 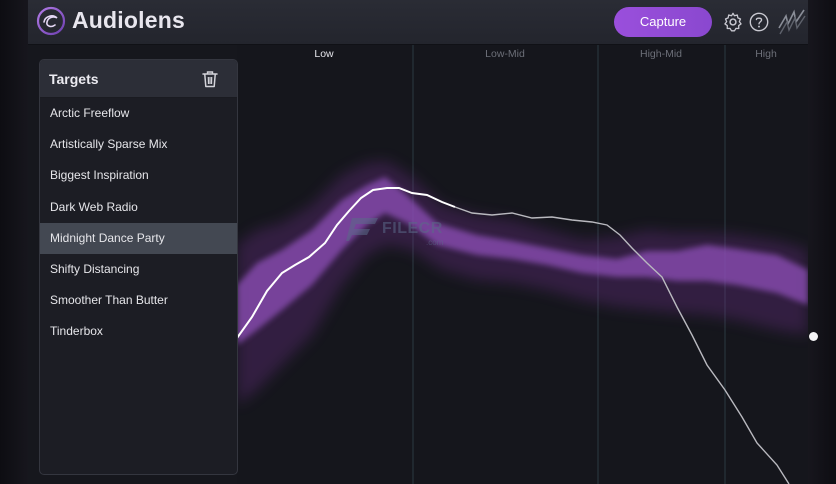 I want to click on target-item-arctic-freeflow: Arctic Freeflow, so click(x=138, y=113).